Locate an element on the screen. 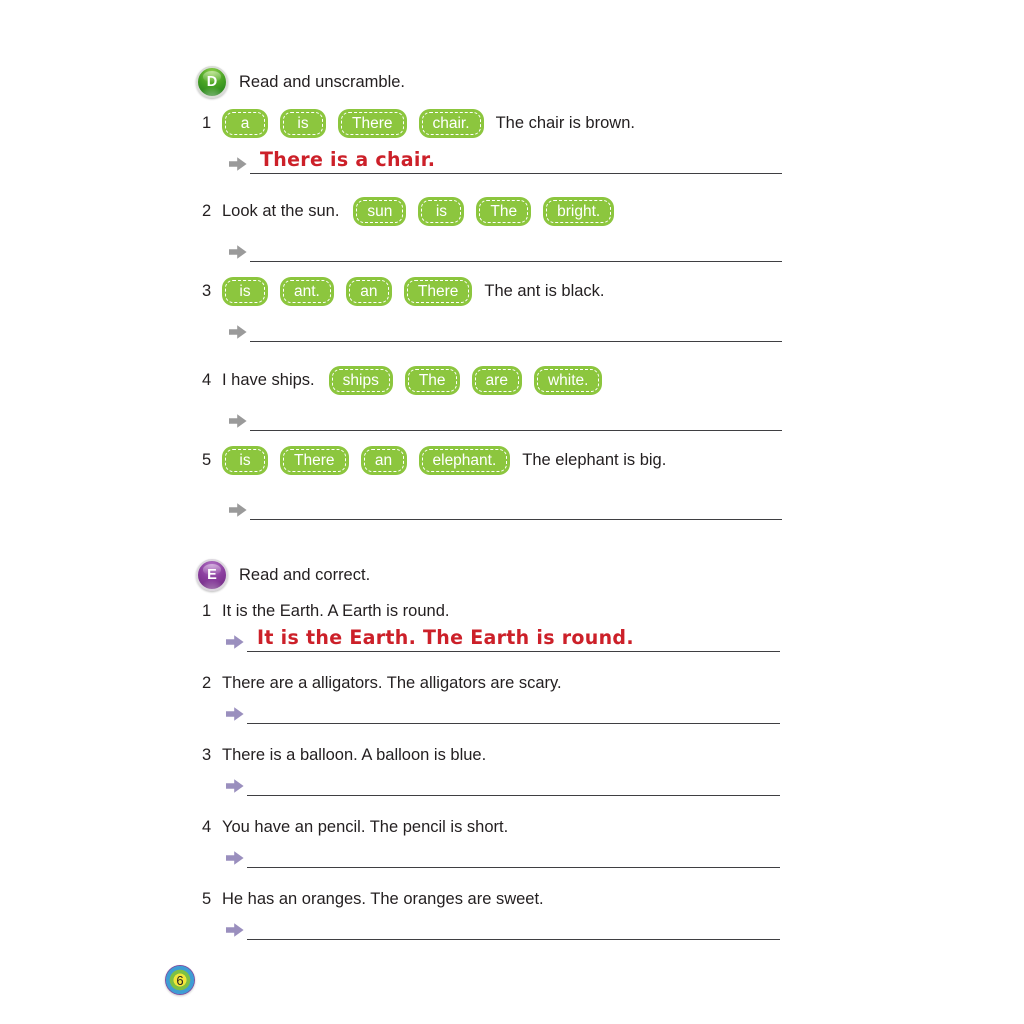  word-tile: ships is located at coordinates (360, 380).